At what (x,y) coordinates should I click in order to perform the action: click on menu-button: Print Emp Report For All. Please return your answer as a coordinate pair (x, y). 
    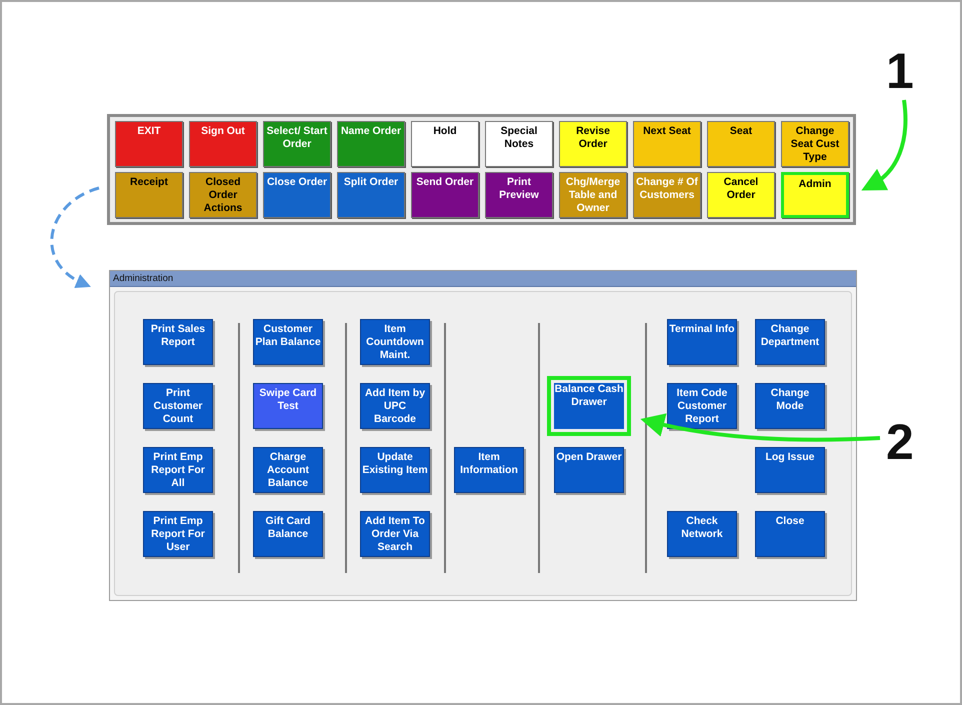
    Looking at the image, I should click on (178, 470).